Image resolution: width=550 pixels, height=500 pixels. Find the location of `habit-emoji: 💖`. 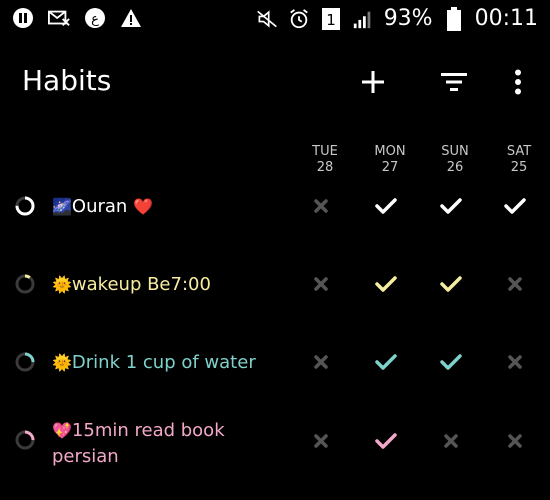

habit-emoji: 💖 is located at coordinates (62, 430).